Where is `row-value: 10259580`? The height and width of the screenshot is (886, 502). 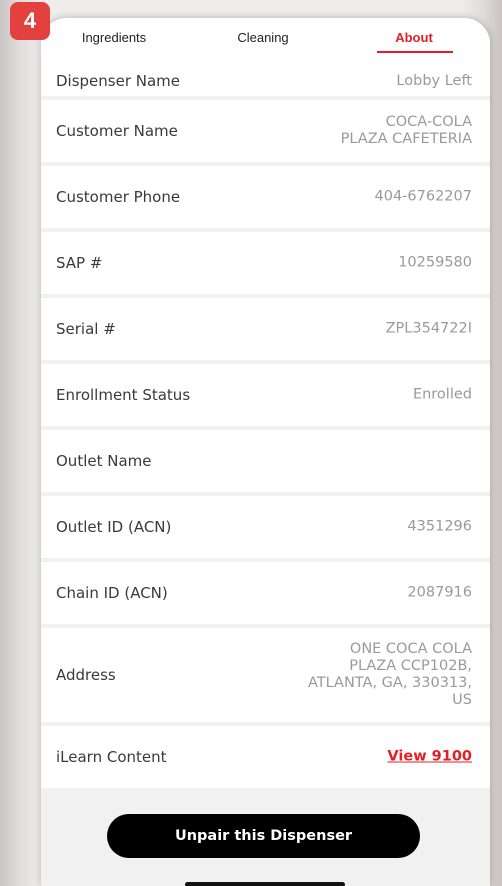
row-value: 10259580 is located at coordinates (435, 262).